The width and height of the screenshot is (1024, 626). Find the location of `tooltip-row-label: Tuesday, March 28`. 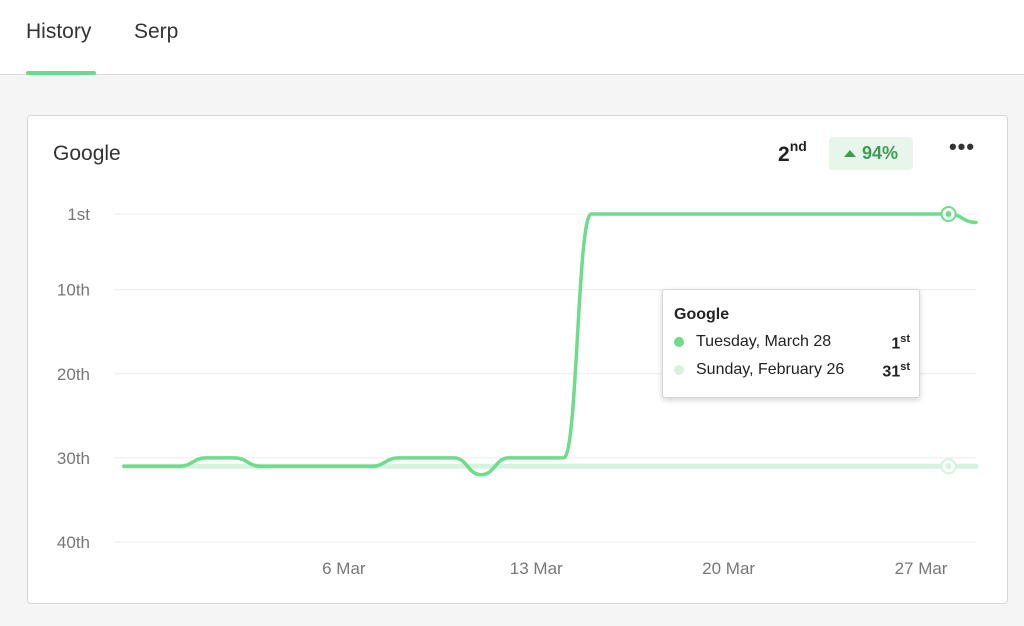

tooltip-row-label: Tuesday, March 28 is located at coordinates (764, 341).